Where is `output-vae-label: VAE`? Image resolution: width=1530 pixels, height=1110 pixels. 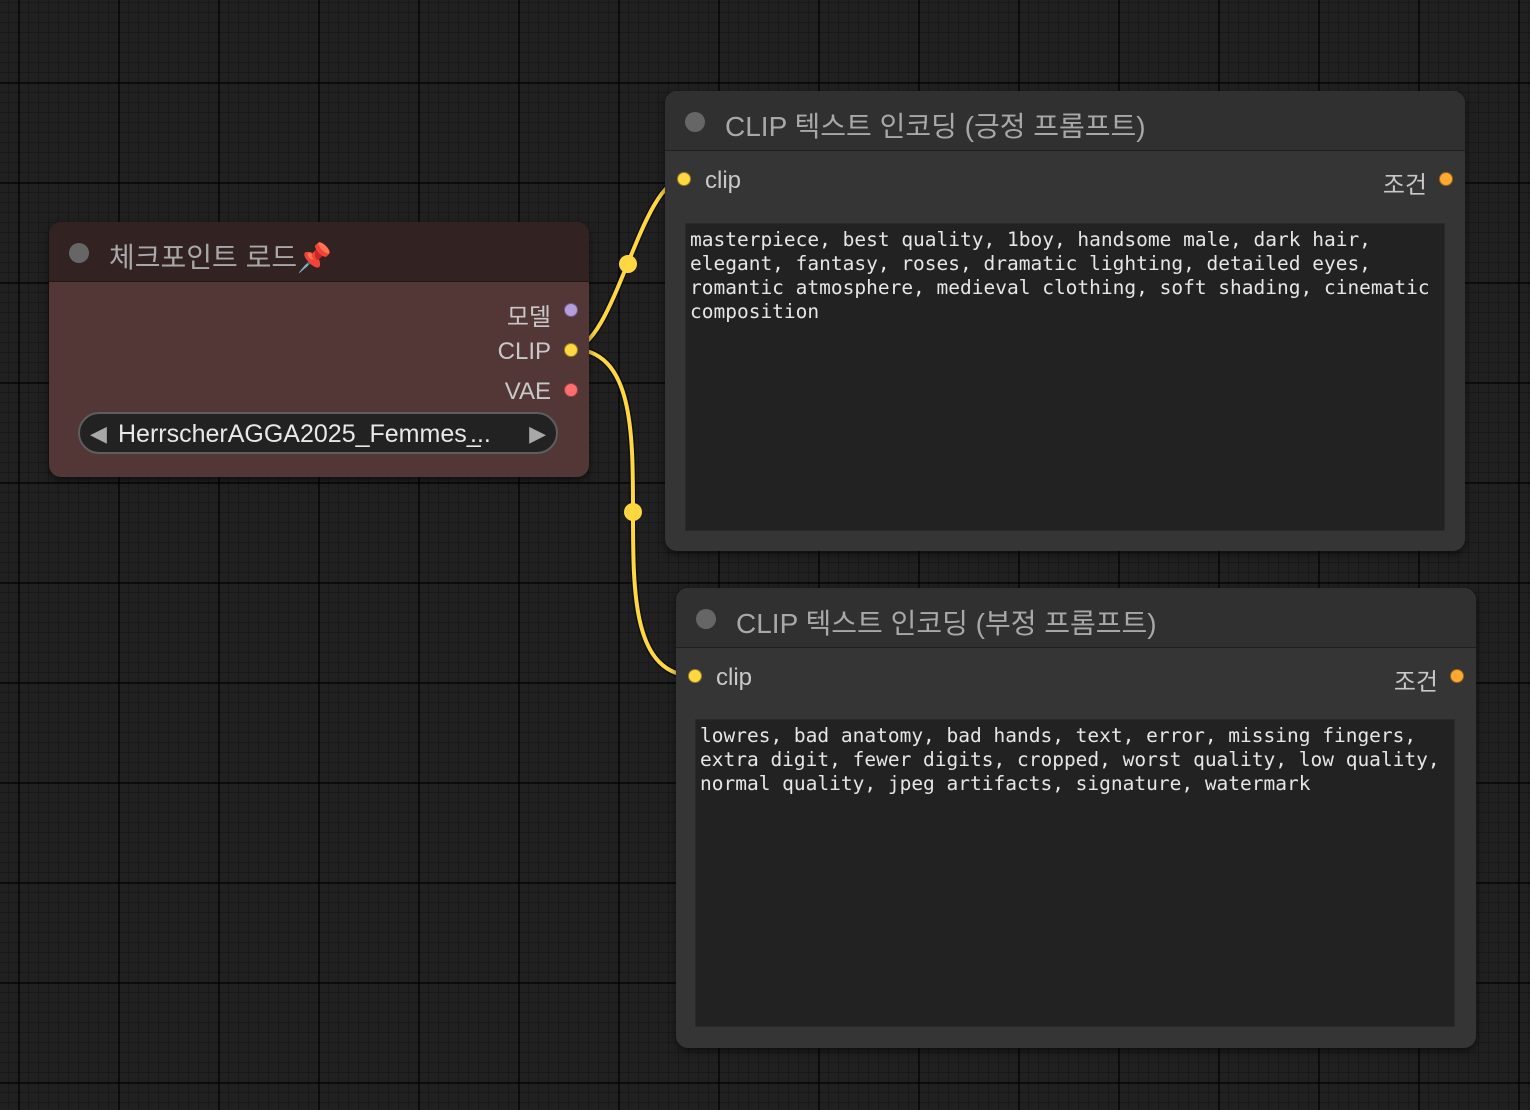 output-vae-label: VAE is located at coordinates (527, 391).